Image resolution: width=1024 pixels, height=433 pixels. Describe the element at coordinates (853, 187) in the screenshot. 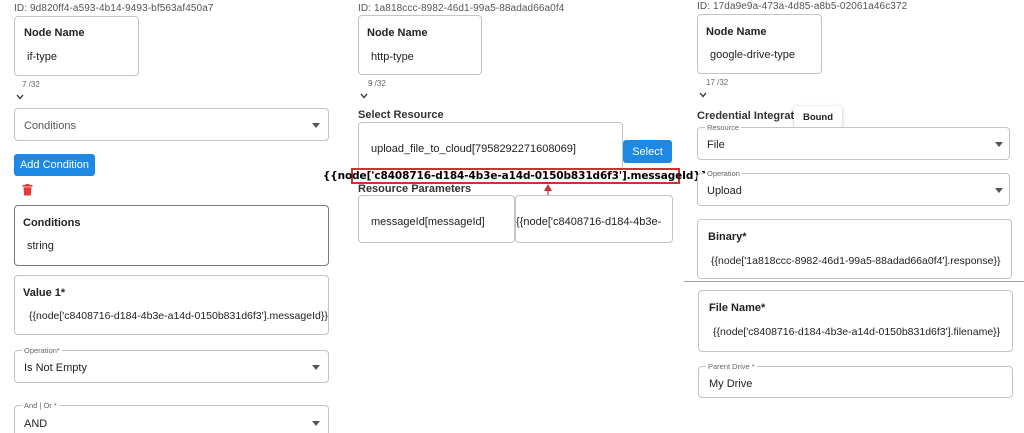

I see `operation-select: Operation Upload` at that location.